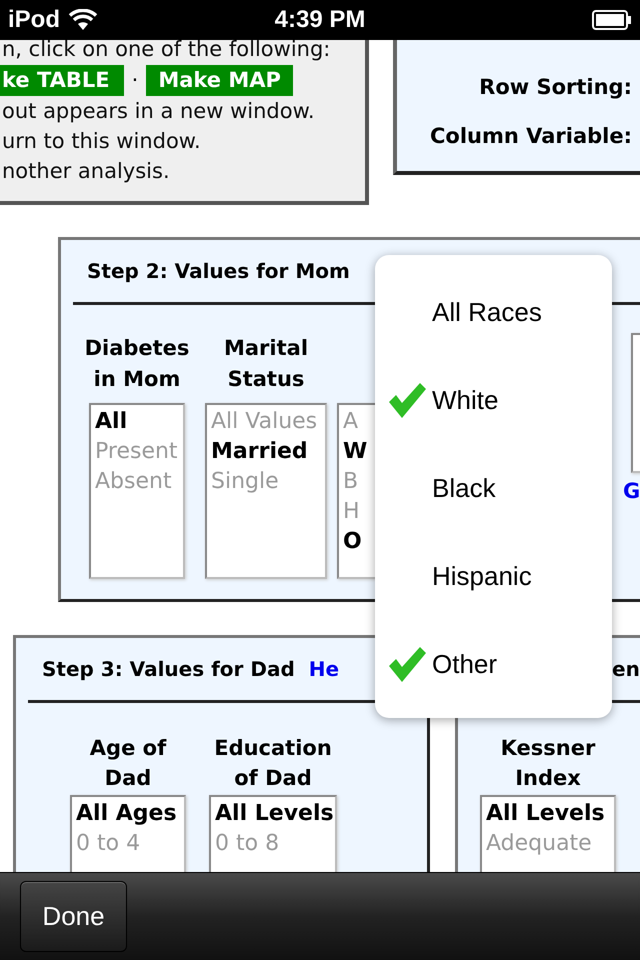  I want to click on instruction-text: urn to this window., so click(101, 141).